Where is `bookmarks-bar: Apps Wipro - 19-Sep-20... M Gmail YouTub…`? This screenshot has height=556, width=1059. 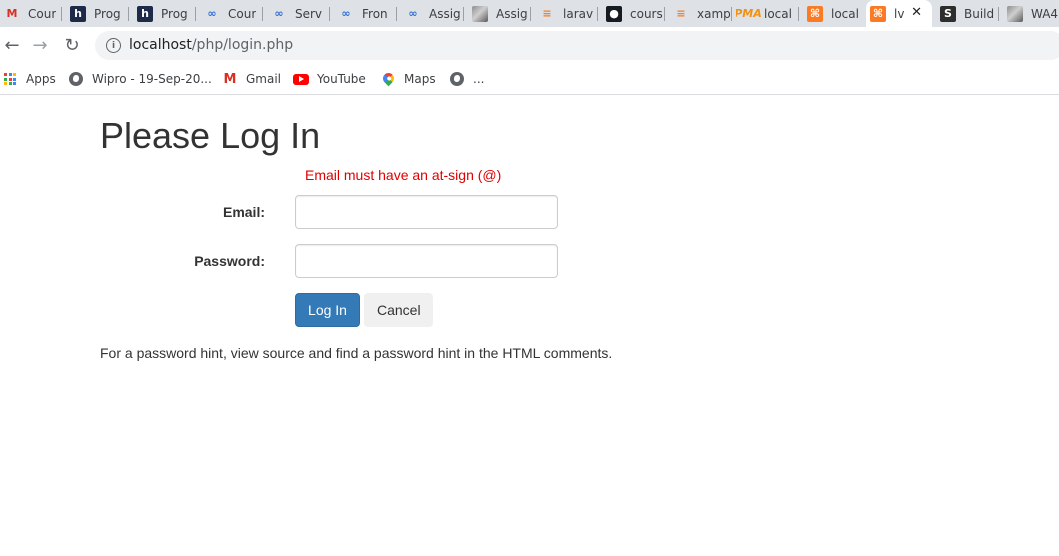 bookmarks-bar: Apps Wipro - 19-Sep-20... M Gmail YouTub… is located at coordinates (529, 79).